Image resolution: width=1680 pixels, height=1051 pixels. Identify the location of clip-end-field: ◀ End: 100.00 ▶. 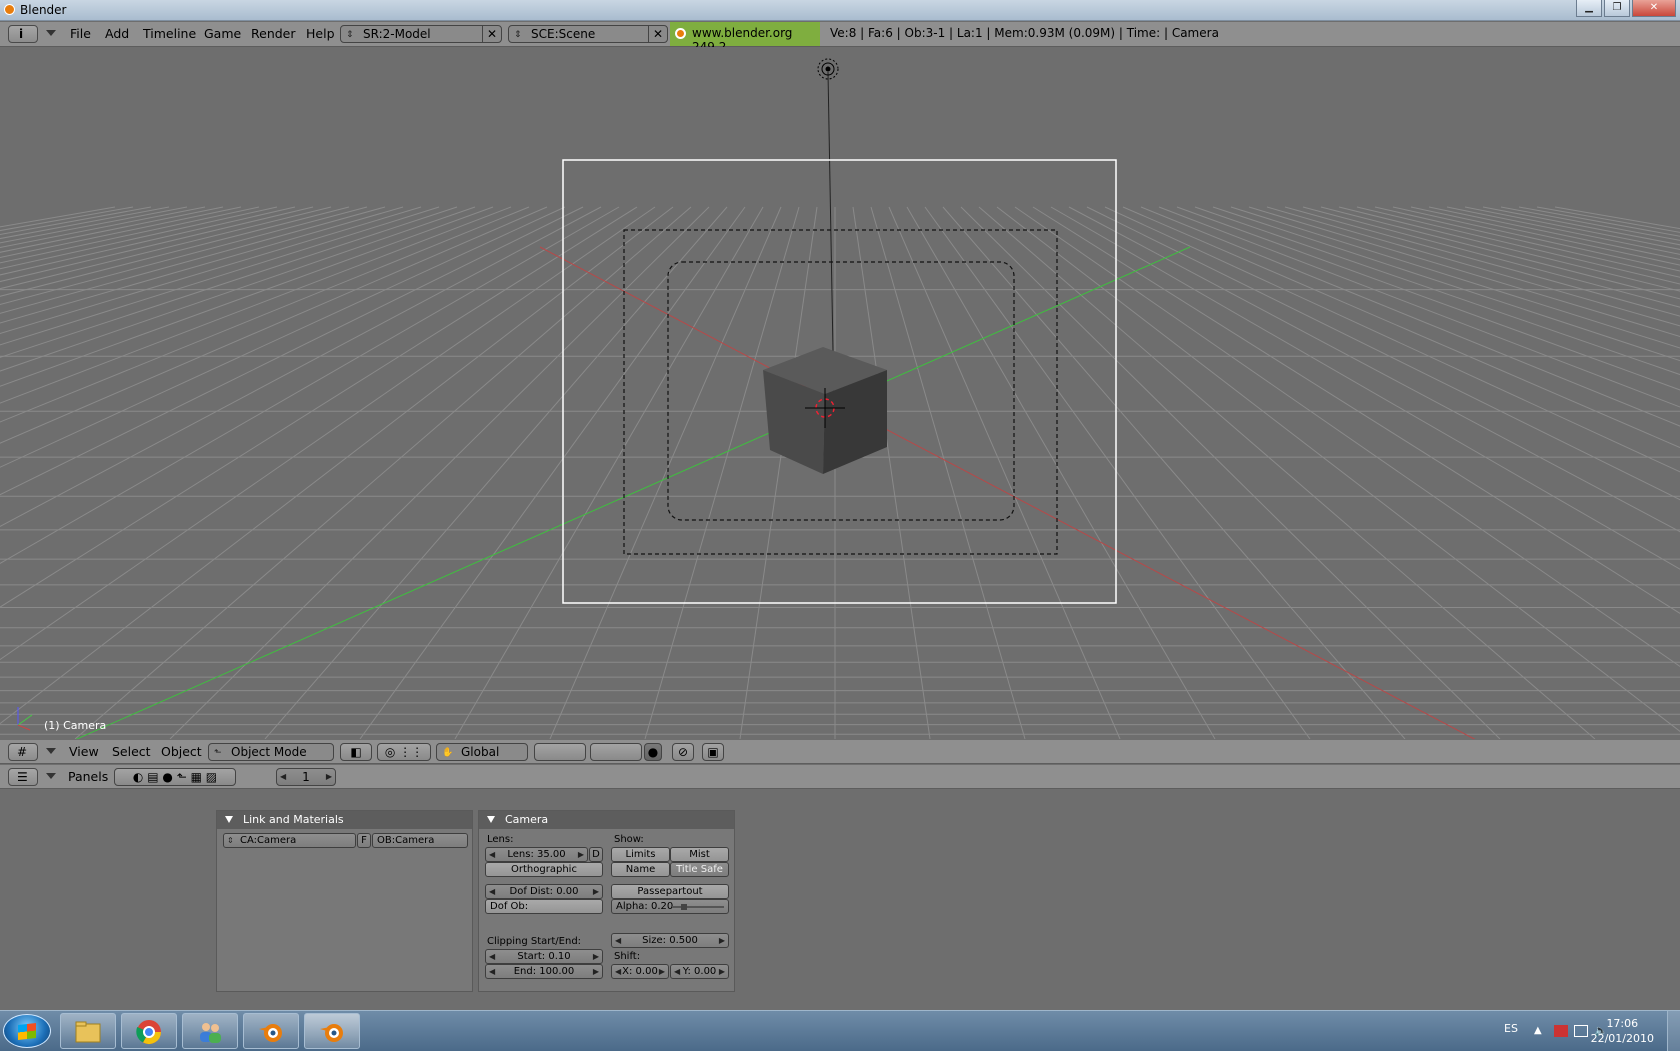
(544, 971).